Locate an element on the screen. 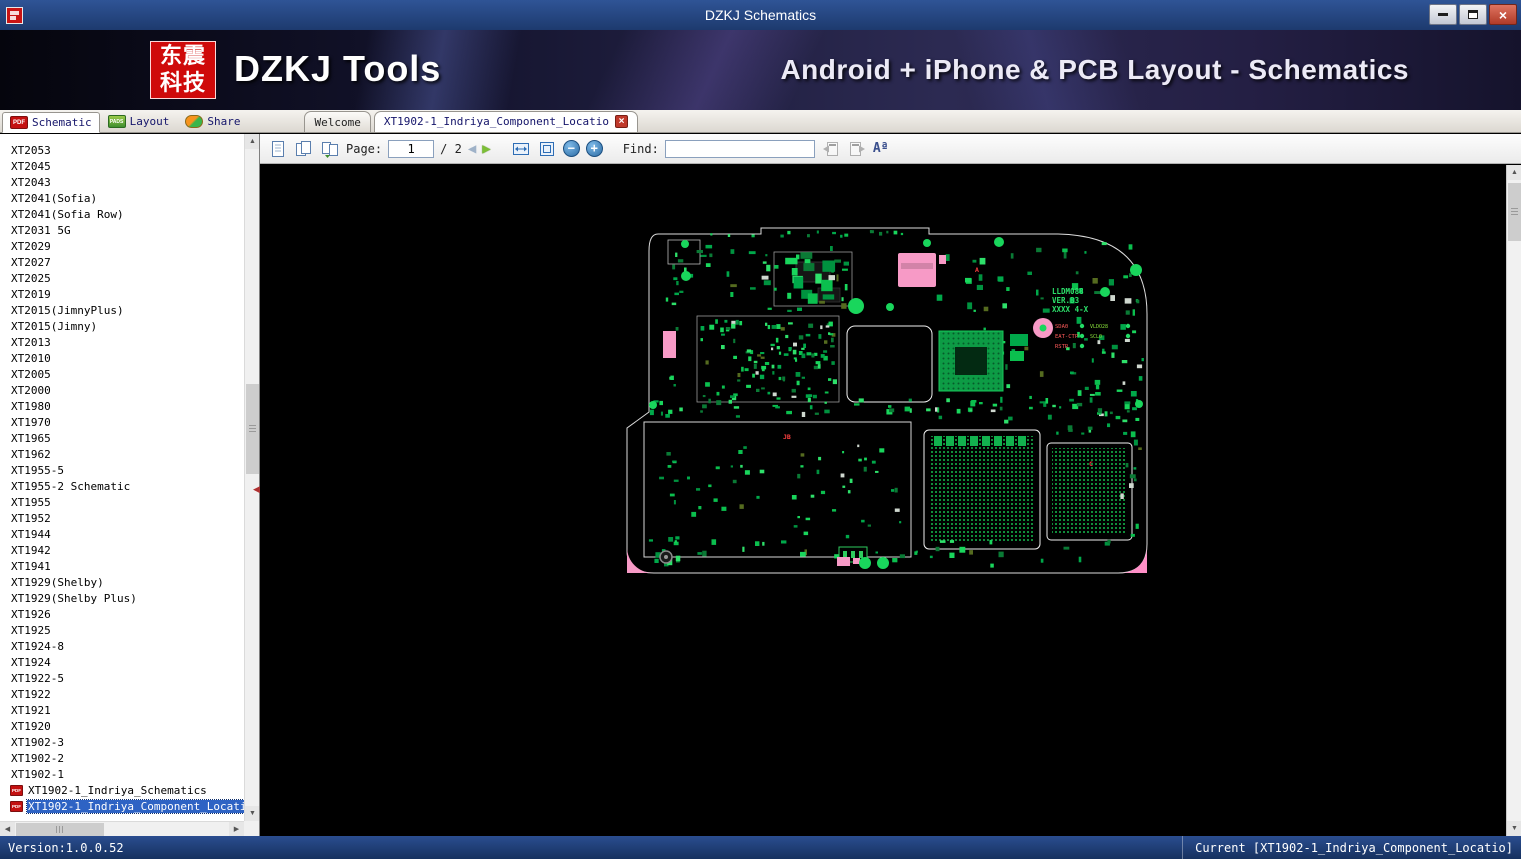  tree-item: XT1922 is located at coordinates (126, 694).